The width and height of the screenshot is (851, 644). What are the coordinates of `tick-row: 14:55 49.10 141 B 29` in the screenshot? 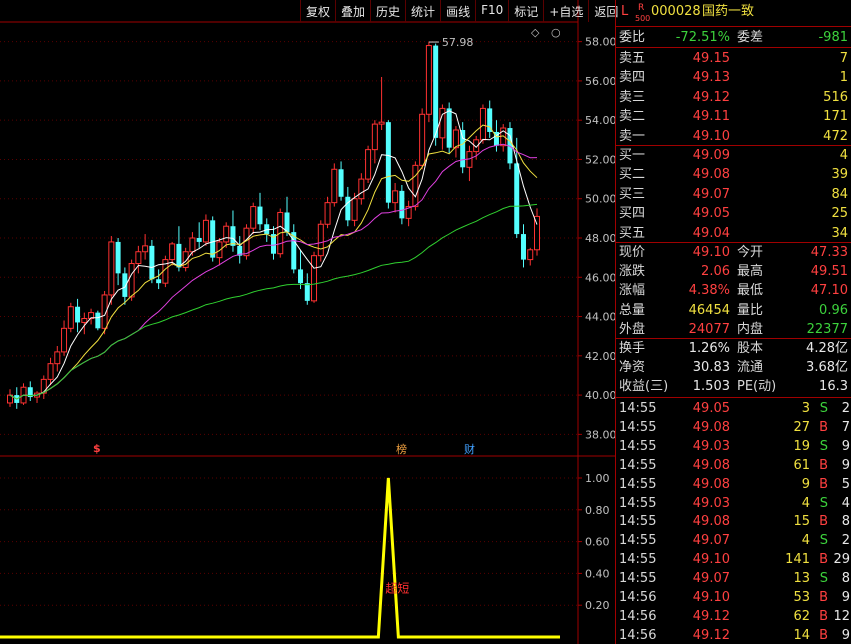 It's located at (733, 559).